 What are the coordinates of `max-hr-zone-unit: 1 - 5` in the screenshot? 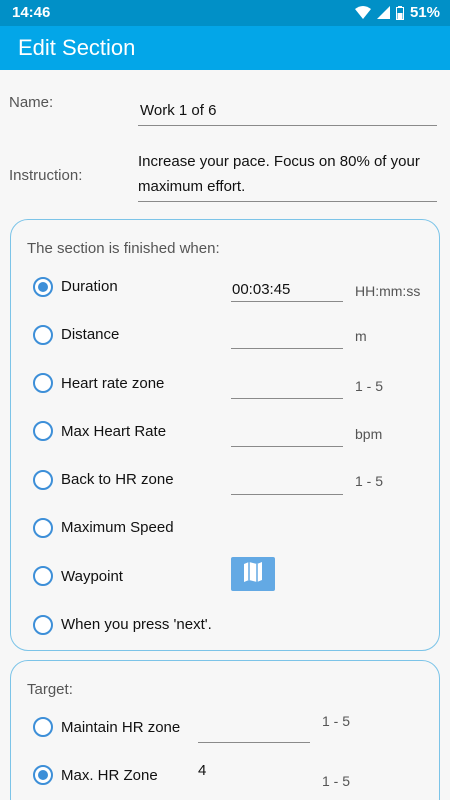 It's located at (336, 781).